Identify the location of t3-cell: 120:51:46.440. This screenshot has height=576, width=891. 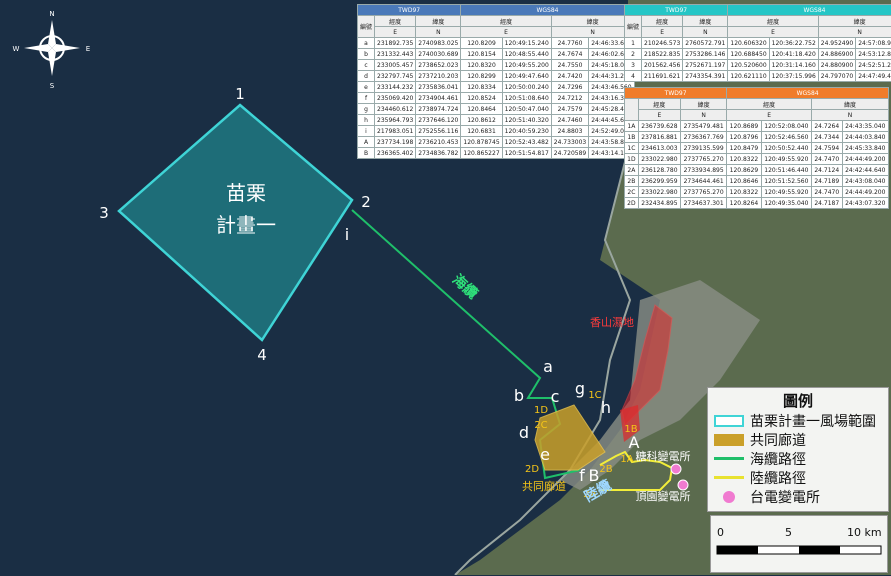
(786, 170).